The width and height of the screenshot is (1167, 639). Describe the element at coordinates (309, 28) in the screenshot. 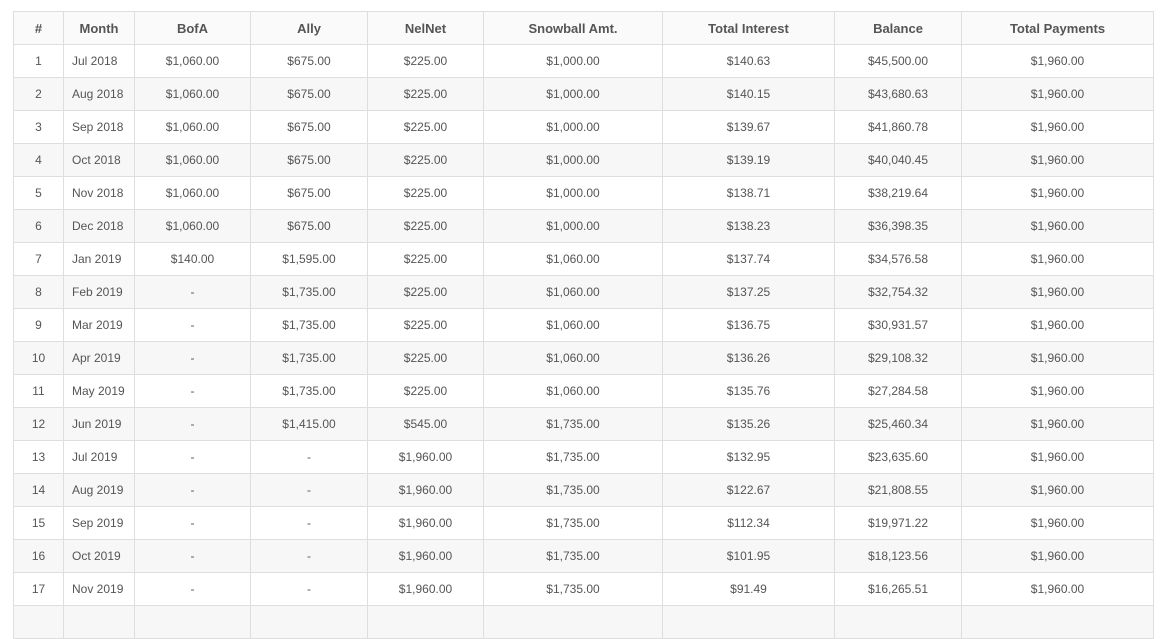

I see `header-ally: Ally` at that location.